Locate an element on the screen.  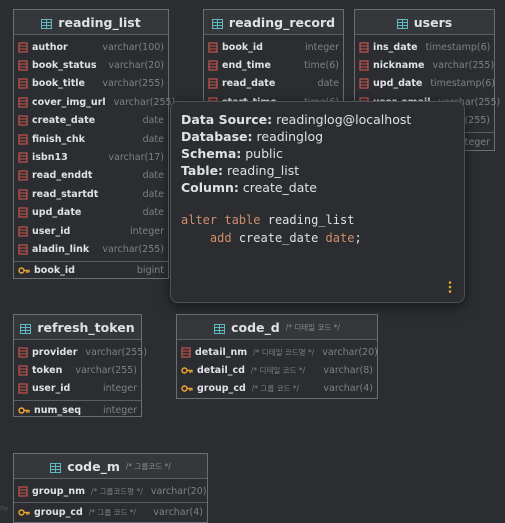
column-row: aladin_link varchar(255) is located at coordinates (91, 249).